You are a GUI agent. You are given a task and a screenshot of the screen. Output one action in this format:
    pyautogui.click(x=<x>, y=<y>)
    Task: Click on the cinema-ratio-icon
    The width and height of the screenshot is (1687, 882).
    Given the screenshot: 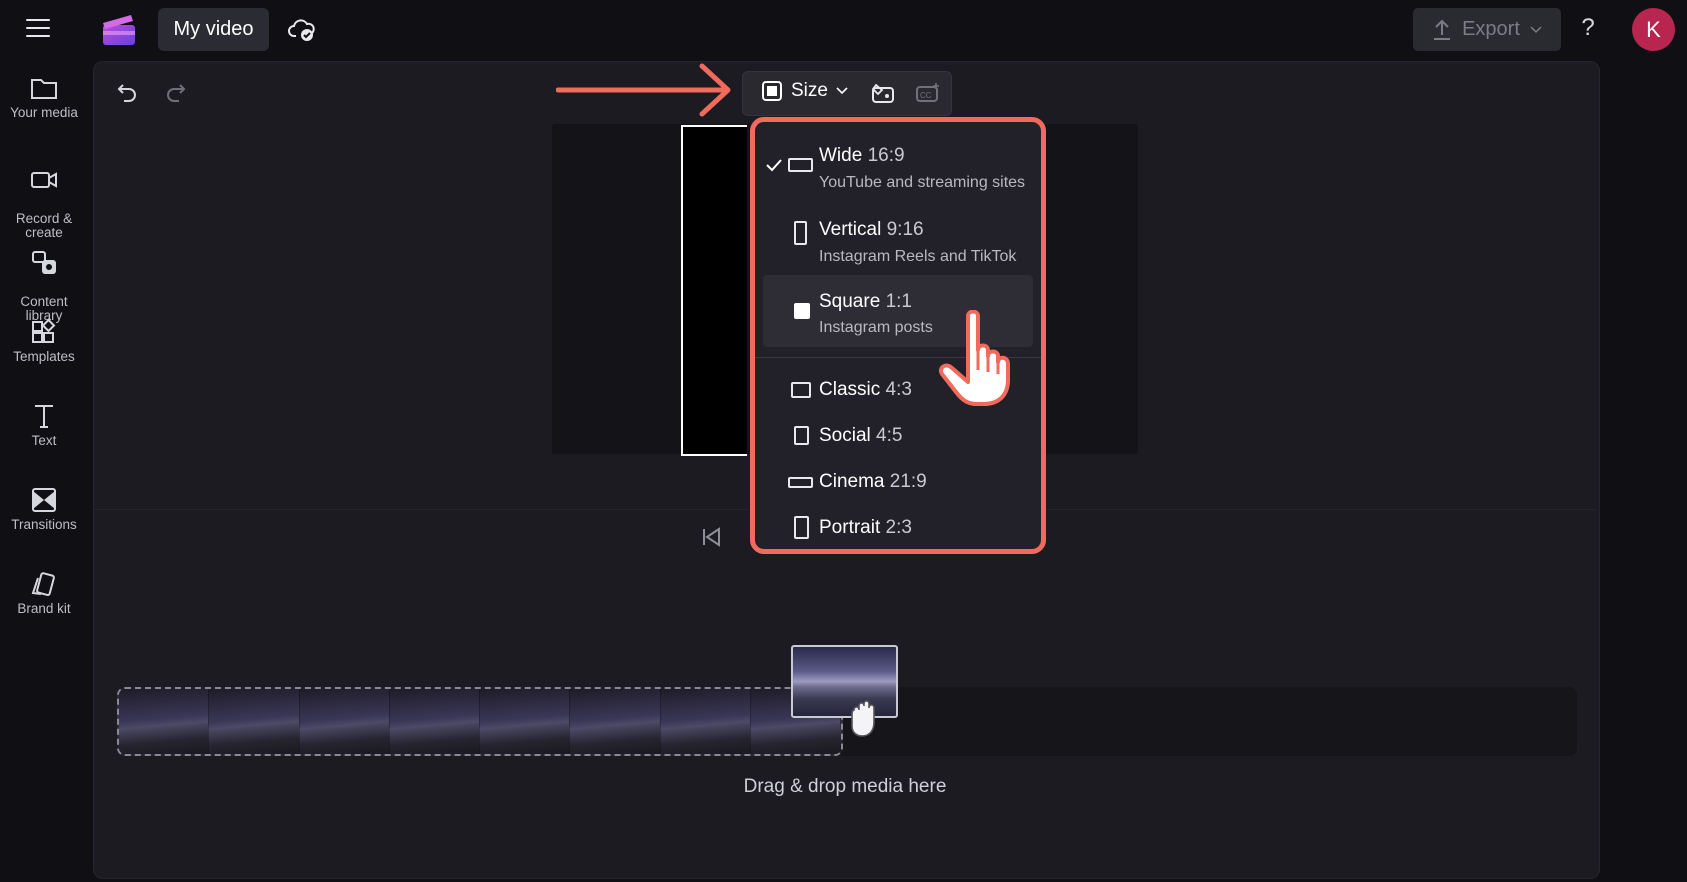 What is the action you would take?
    pyautogui.click(x=800, y=482)
    